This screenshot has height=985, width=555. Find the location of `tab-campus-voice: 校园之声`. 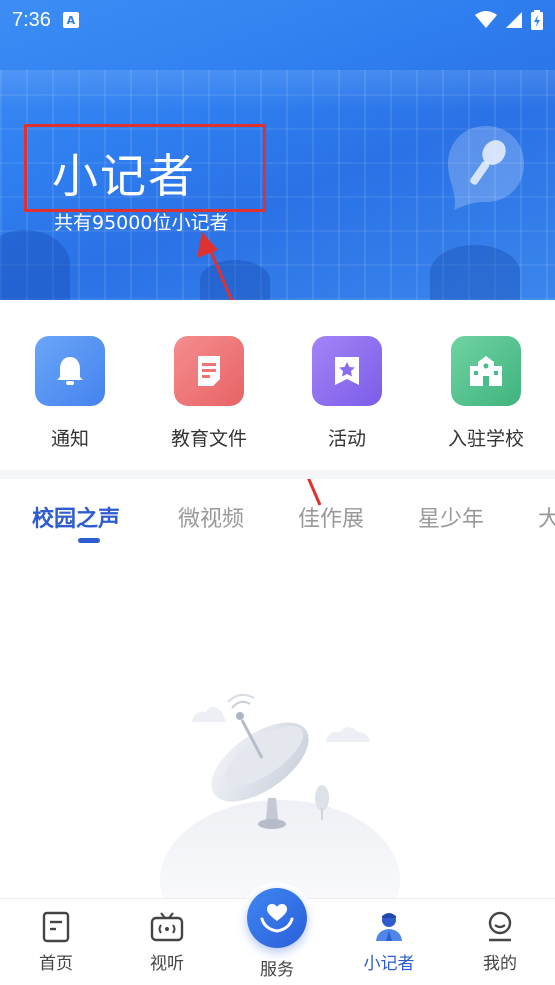

tab-campus-voice: 校园之声 is located at coordinates (76, 517).